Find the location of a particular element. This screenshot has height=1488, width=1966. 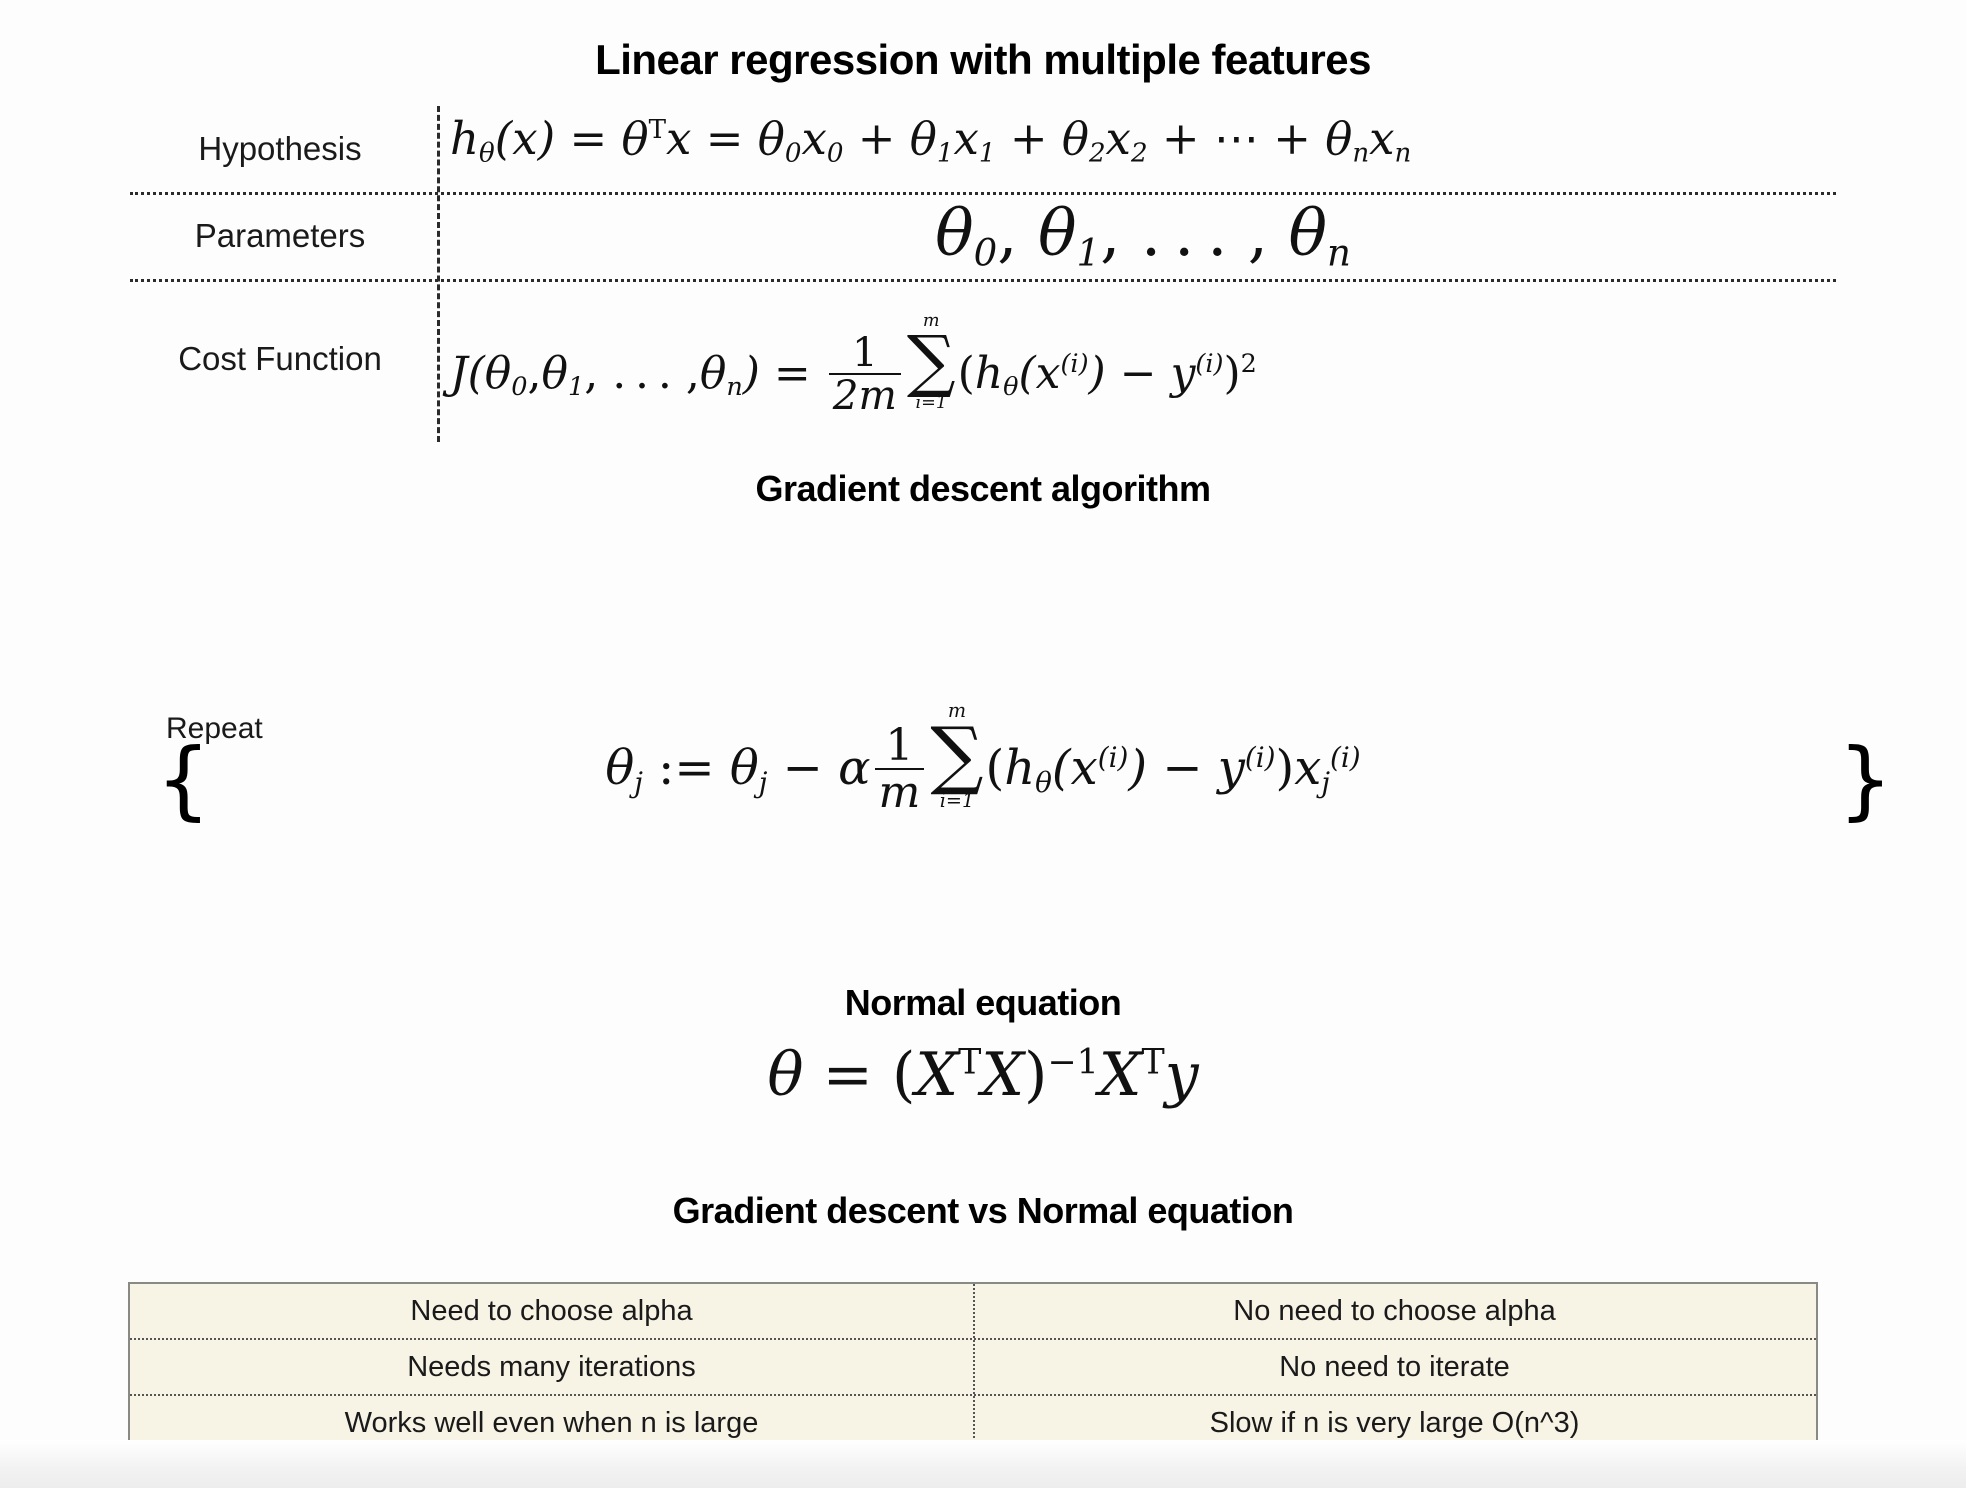

formula-normal-equation-expression: θ = (XTX)−1XTy is located at coordinates (983, 1075).